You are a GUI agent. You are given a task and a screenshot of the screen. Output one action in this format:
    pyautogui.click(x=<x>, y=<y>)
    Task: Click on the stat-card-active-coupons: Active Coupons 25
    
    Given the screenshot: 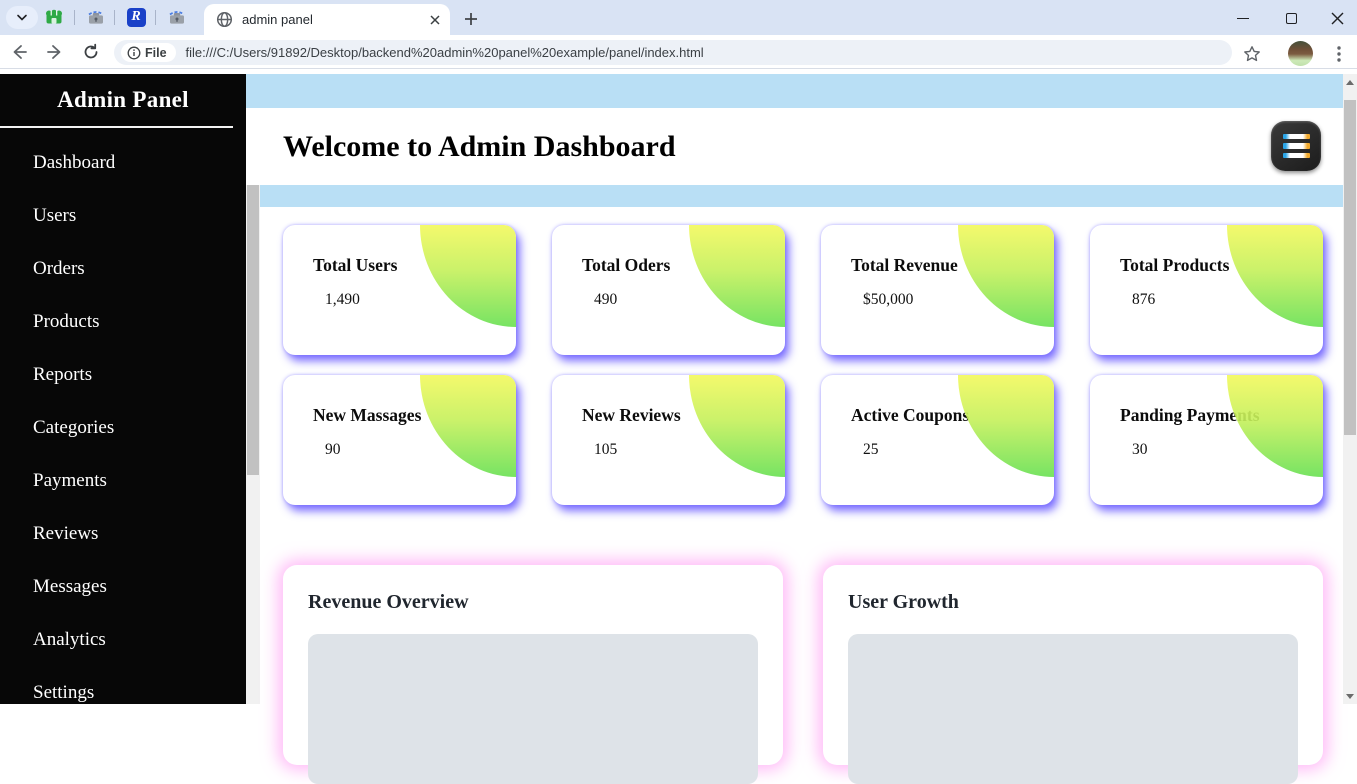 What is the action you would take?
    pyautogui.click(x=937, y=440)
    